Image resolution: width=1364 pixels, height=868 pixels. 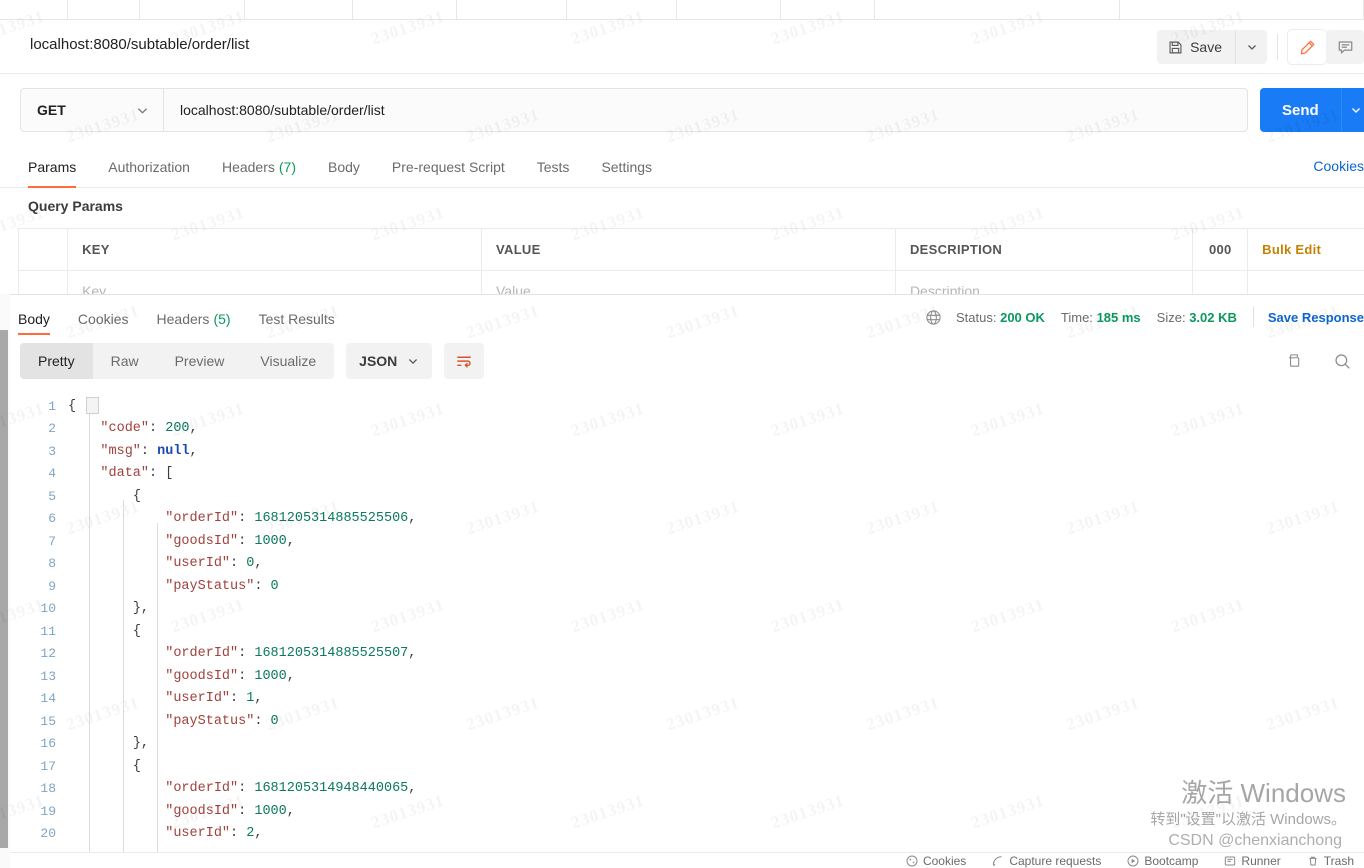 I want to click on send-options-button, so click(x=1352, y=110).